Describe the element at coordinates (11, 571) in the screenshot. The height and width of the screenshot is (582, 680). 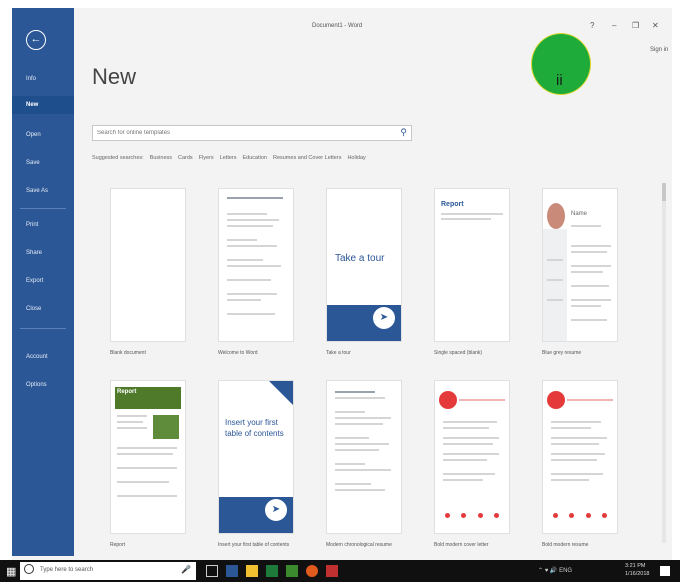
I see `windows-start-icon: ▦` at that location.